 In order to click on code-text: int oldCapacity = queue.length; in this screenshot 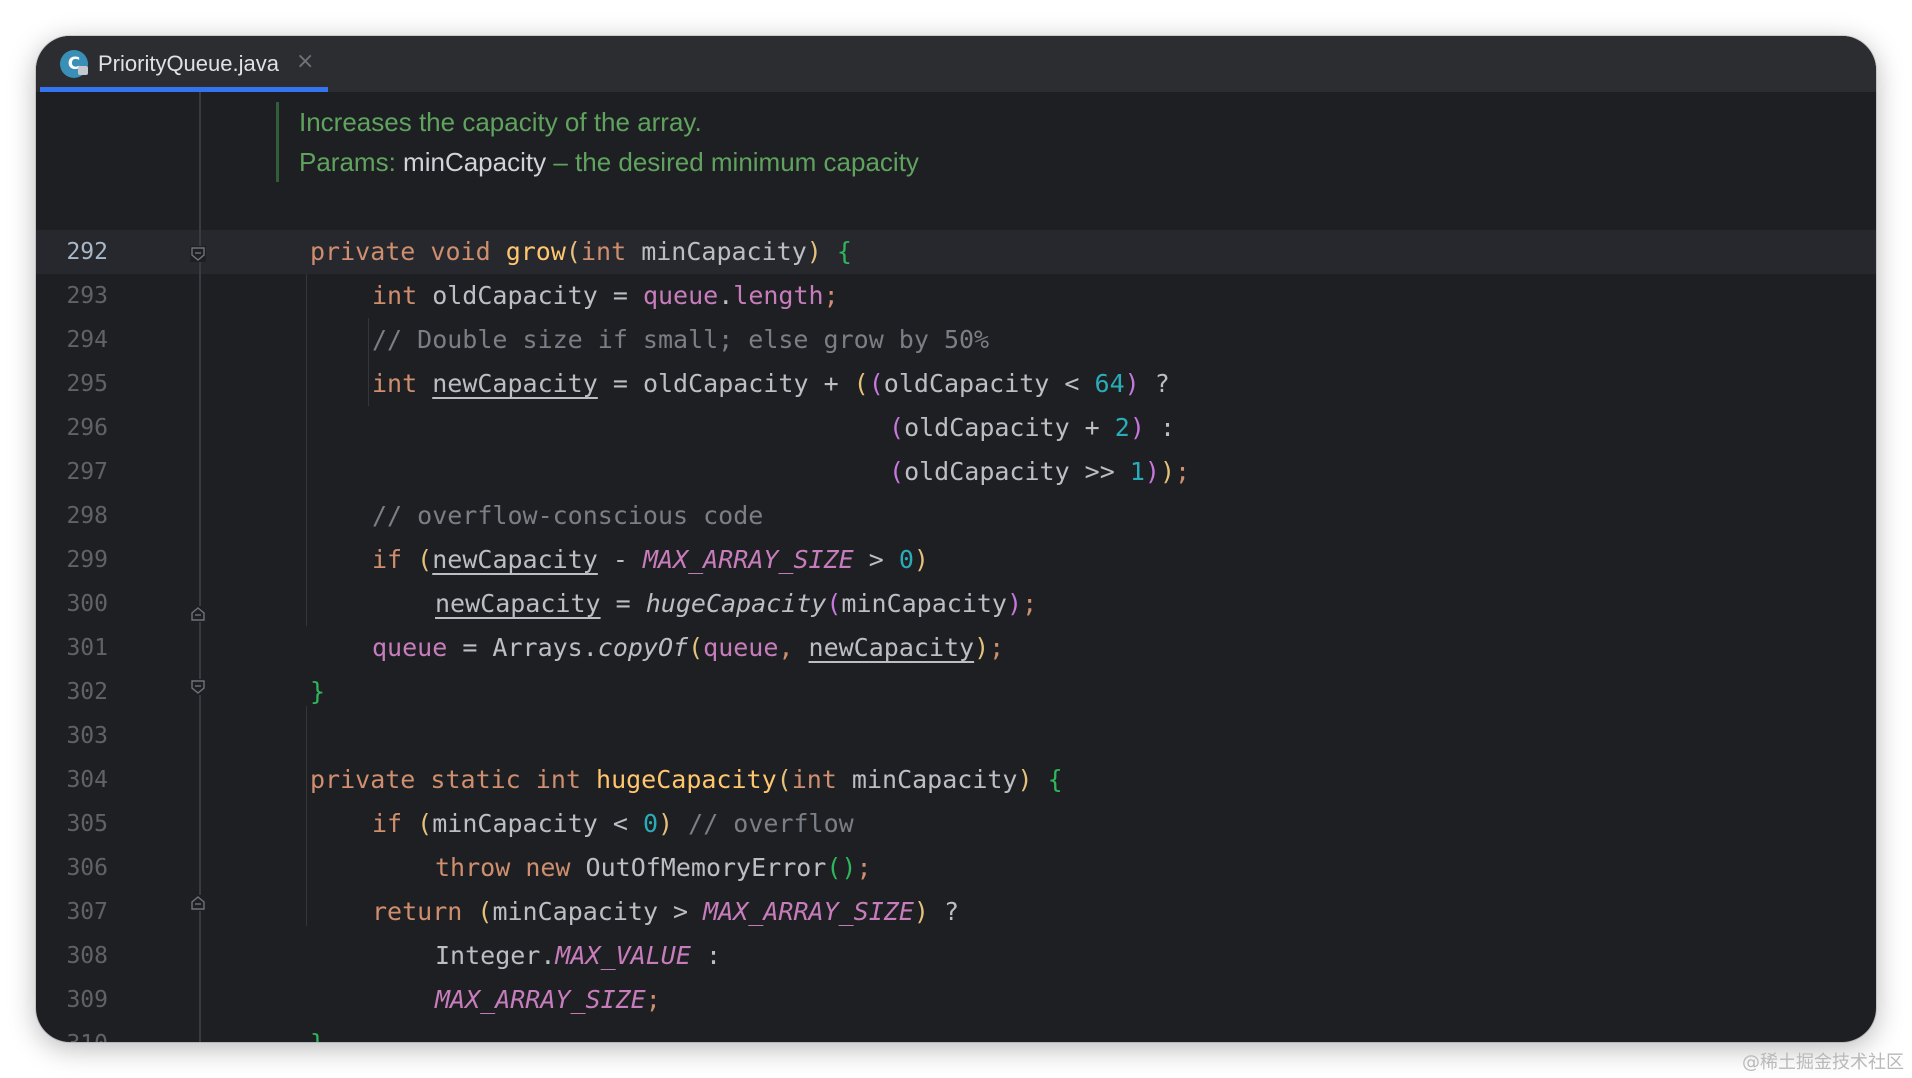, I will do `click(605, 296)`.